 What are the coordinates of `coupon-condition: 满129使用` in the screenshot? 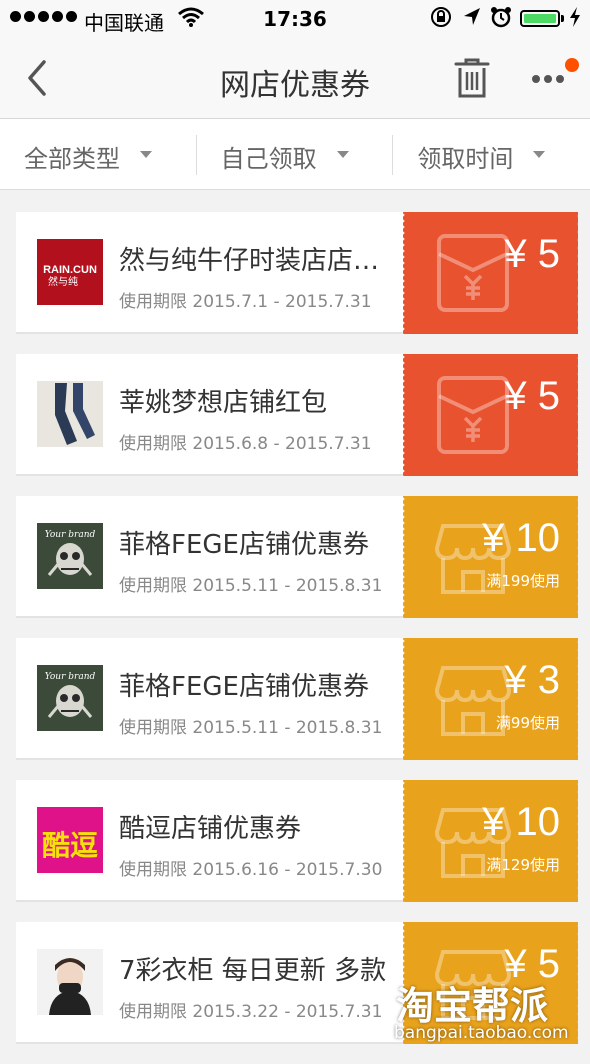 It's located at (523, 865).